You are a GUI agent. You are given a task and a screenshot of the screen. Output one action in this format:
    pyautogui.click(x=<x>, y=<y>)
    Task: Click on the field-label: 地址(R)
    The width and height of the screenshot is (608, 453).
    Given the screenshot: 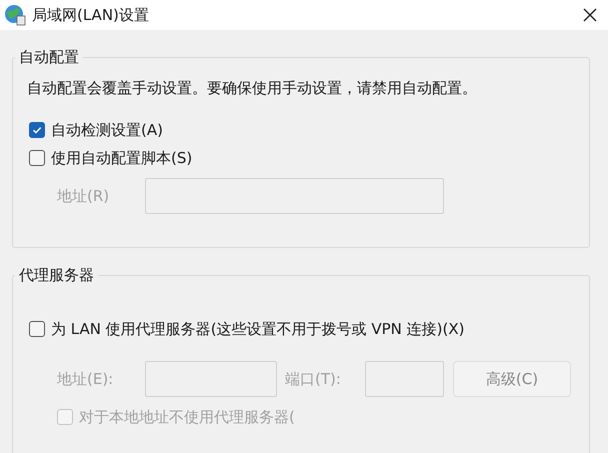 What is the action you would take?
    pyautogui.click(x=83, y=196)
    